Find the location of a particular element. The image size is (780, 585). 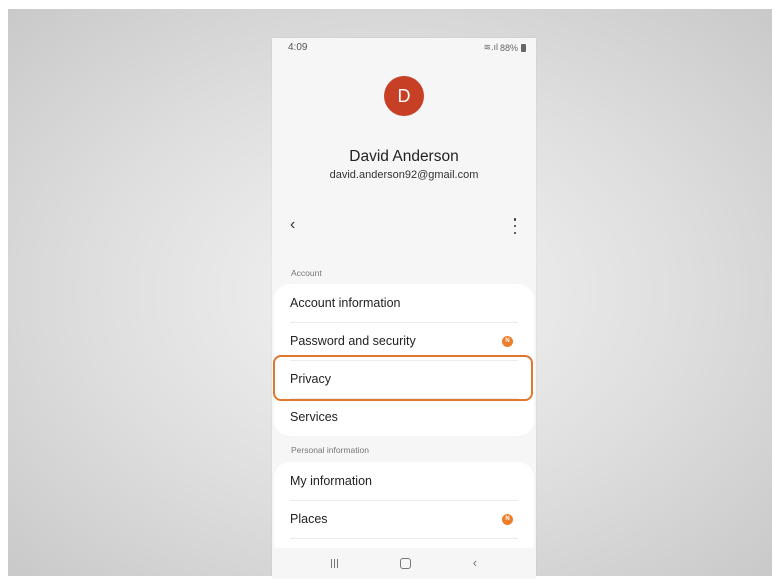

menu-item-label: Privacy is located at coordinates (310, 379).